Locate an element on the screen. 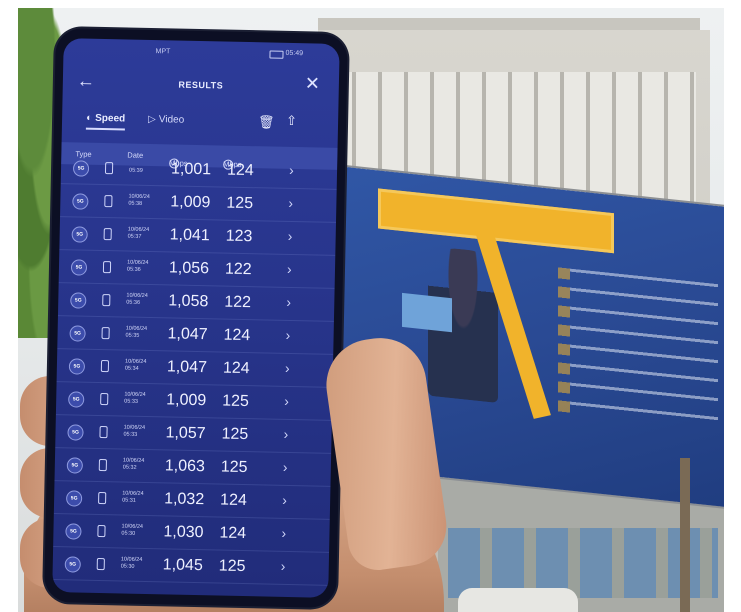 This screenshot has width=741, height=612. parked-car is located at coordinates (518, 600).